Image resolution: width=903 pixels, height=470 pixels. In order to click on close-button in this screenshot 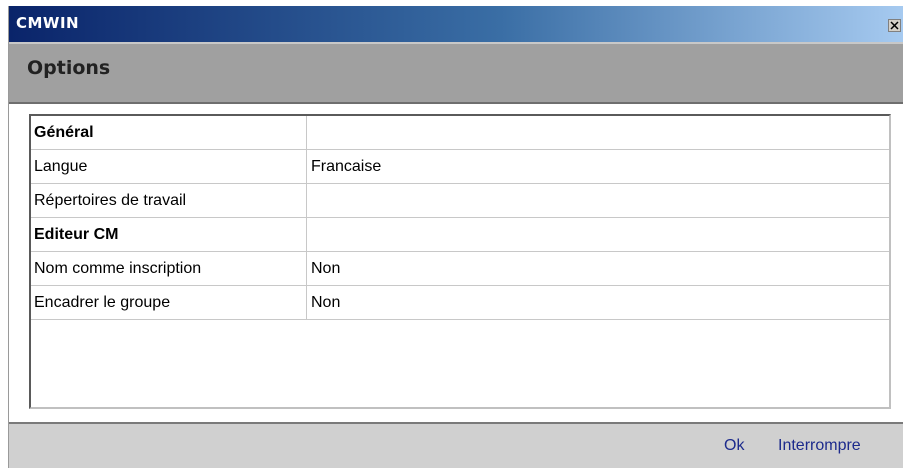, I will do `click(894, 25)`.